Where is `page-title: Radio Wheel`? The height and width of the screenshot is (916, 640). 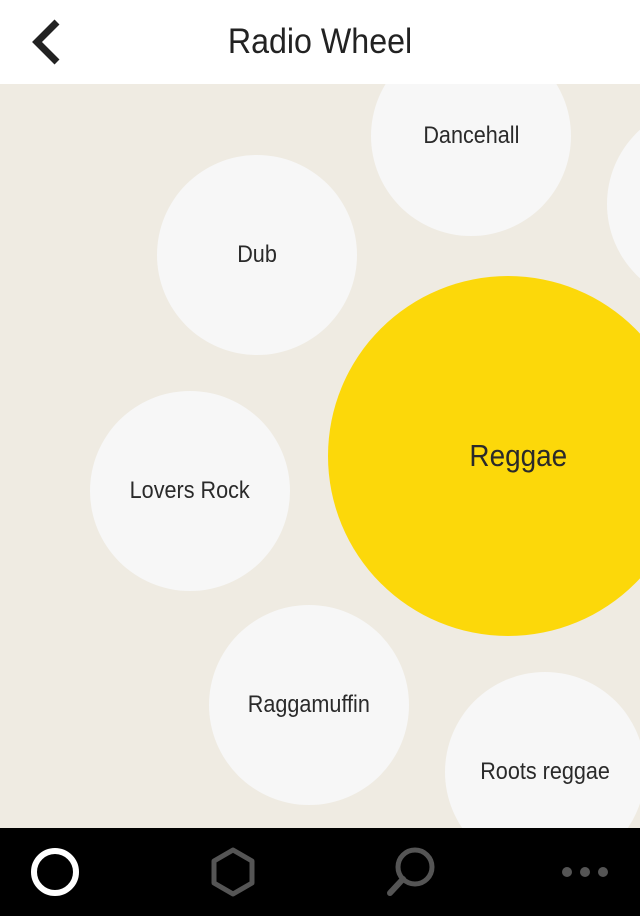 page-title: Radio Wheel is located at coordinates (320, 41).